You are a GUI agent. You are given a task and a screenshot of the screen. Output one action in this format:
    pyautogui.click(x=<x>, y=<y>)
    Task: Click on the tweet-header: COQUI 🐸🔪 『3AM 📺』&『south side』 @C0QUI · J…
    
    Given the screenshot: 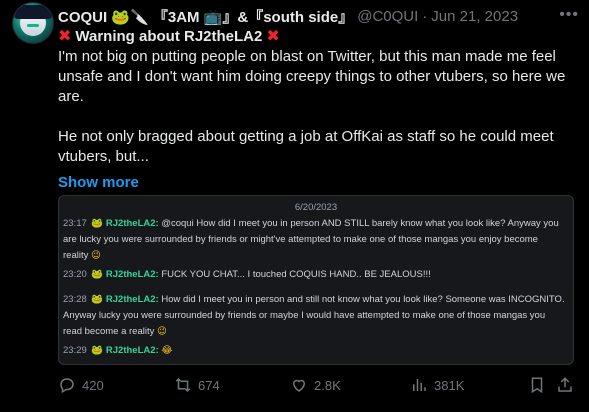 What is the action you would take?
    pyautogui.click(x=318, y=16)
    